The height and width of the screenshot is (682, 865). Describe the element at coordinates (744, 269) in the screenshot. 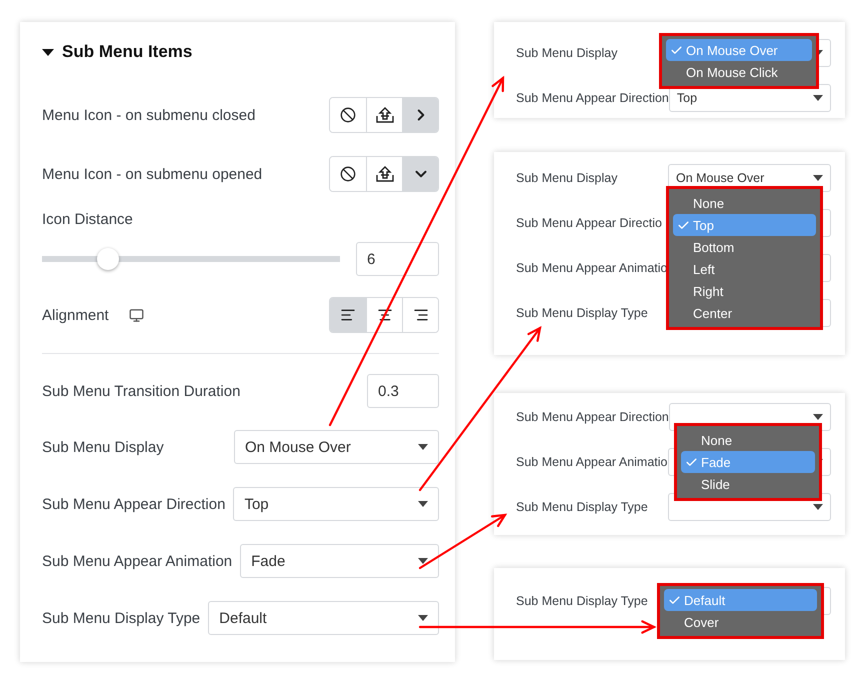

I see `menu-option: Left` at that location.